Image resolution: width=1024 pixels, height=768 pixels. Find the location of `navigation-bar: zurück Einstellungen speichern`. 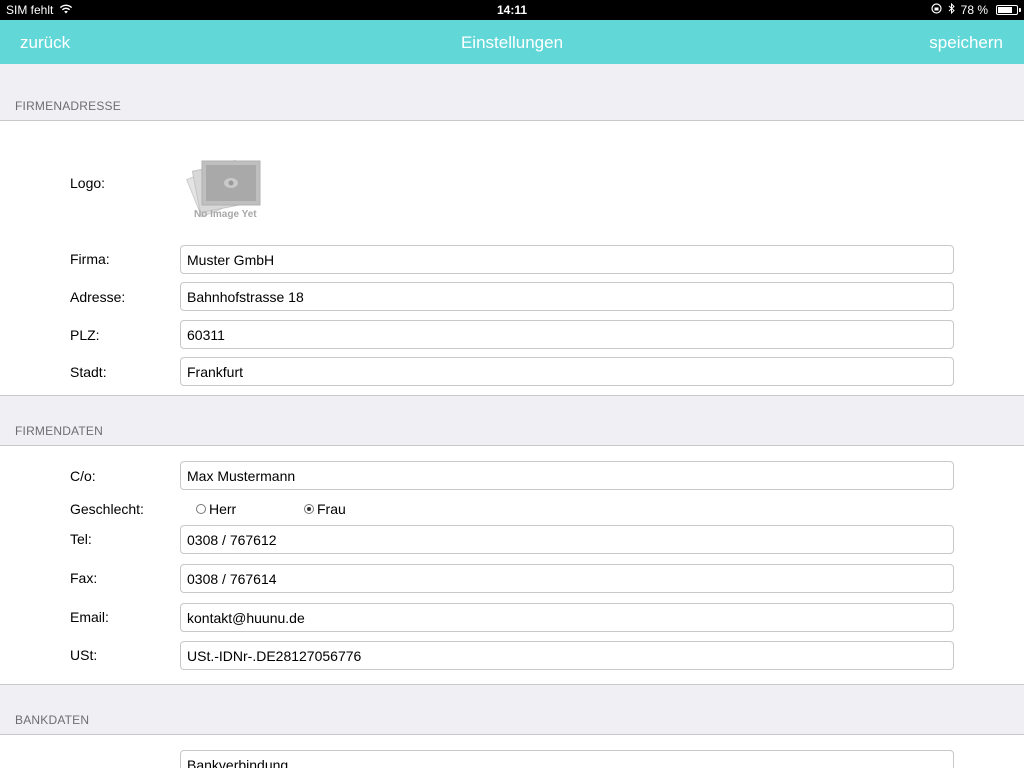

navigation-bar: zurück Einstellungen speichern is located at coordinates (512, 42).